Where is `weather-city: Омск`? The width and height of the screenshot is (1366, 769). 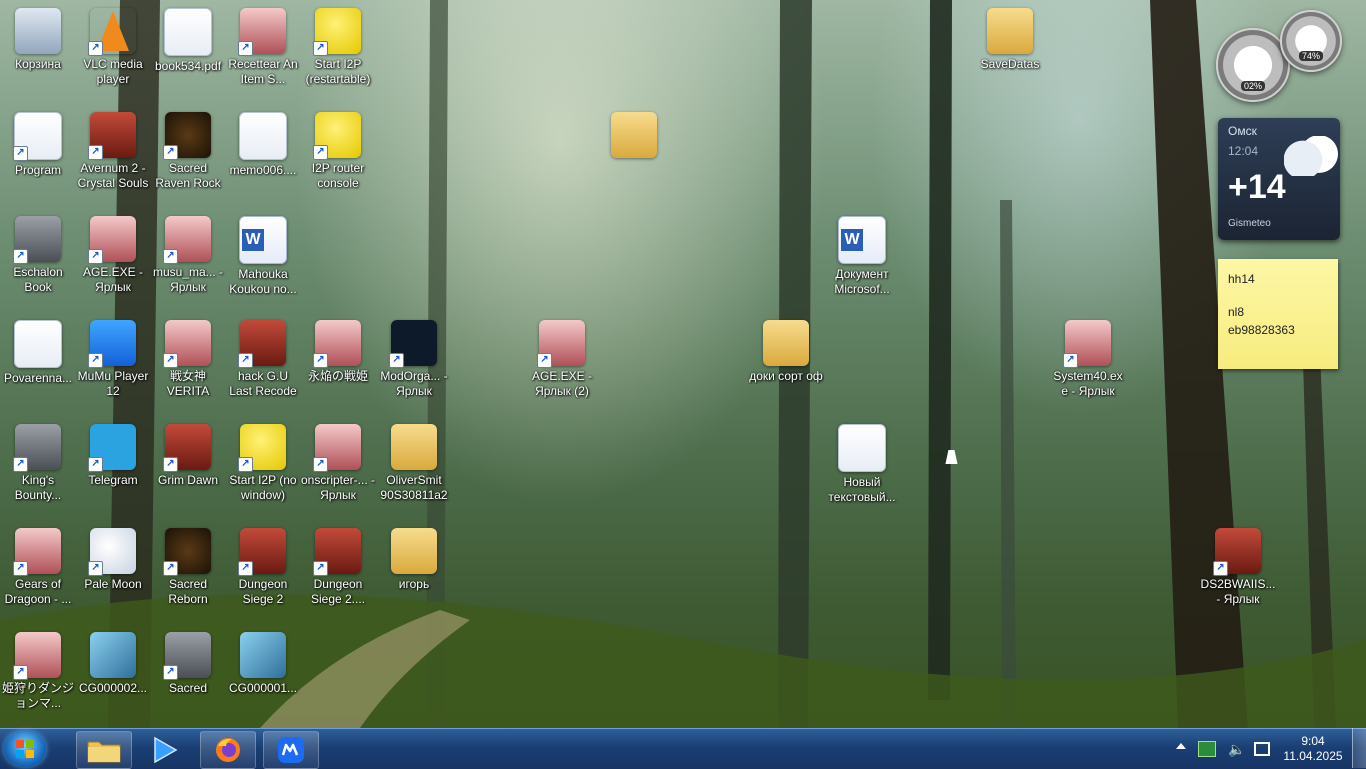 weather-city: Омск is located at coordinates (1242, 131).